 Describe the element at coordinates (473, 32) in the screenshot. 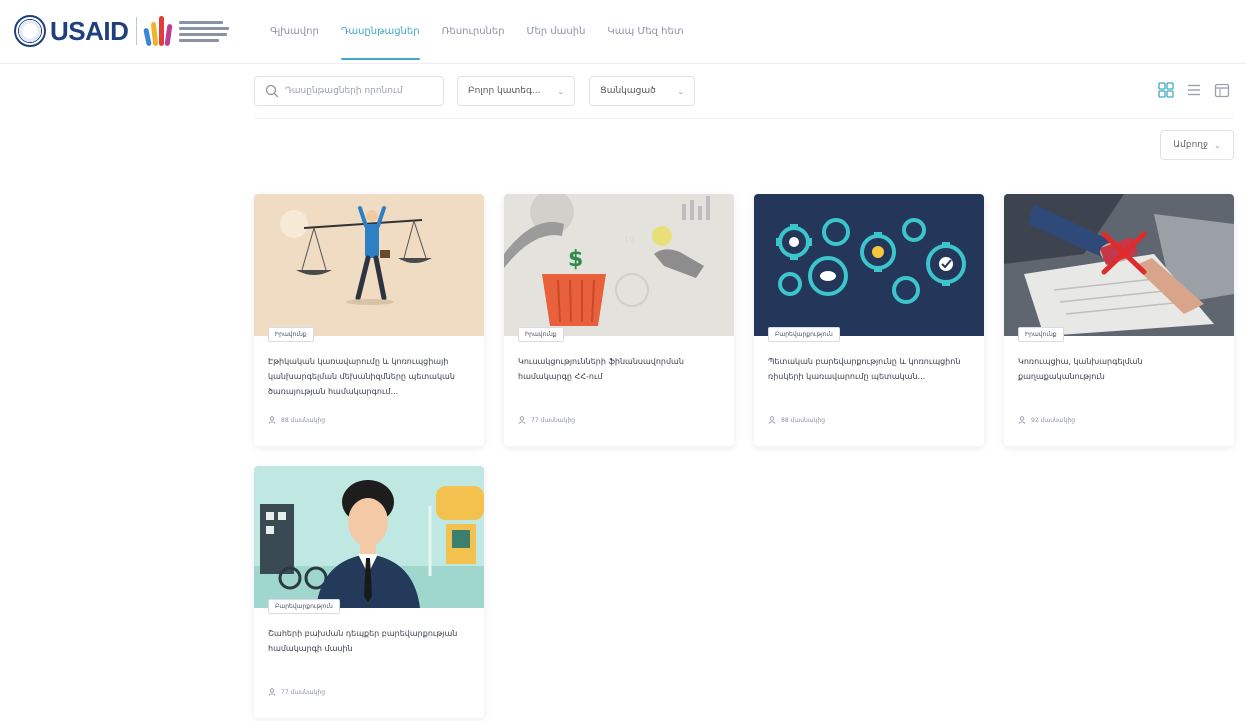

I see `nav-resources: Ռեսուրսներ` at that location.